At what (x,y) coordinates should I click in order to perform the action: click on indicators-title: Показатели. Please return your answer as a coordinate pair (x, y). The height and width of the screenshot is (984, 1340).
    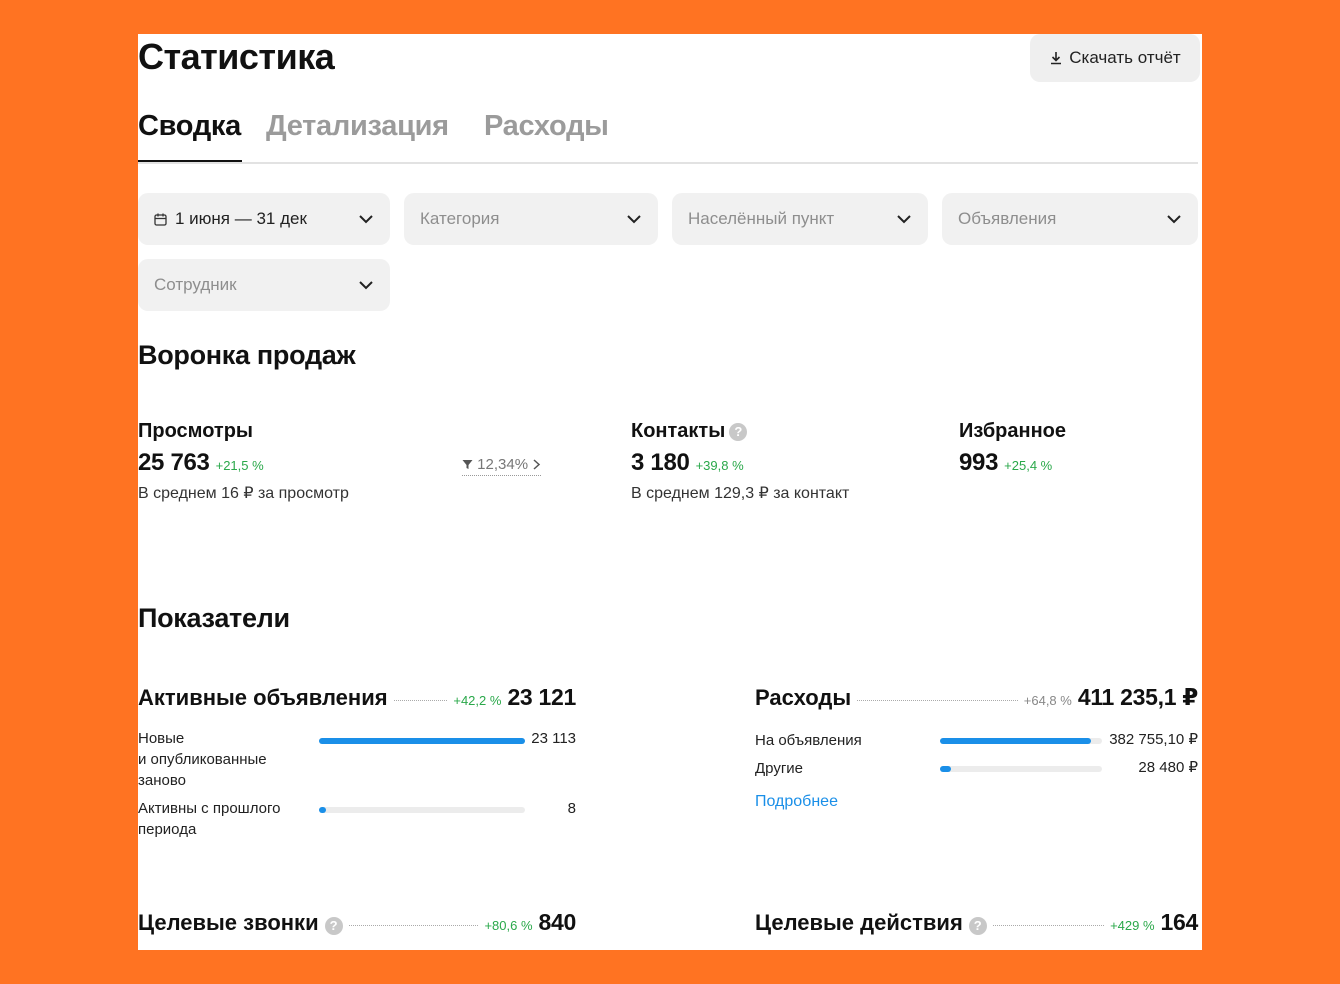
    Looking at the image, I should click on (214, 618).